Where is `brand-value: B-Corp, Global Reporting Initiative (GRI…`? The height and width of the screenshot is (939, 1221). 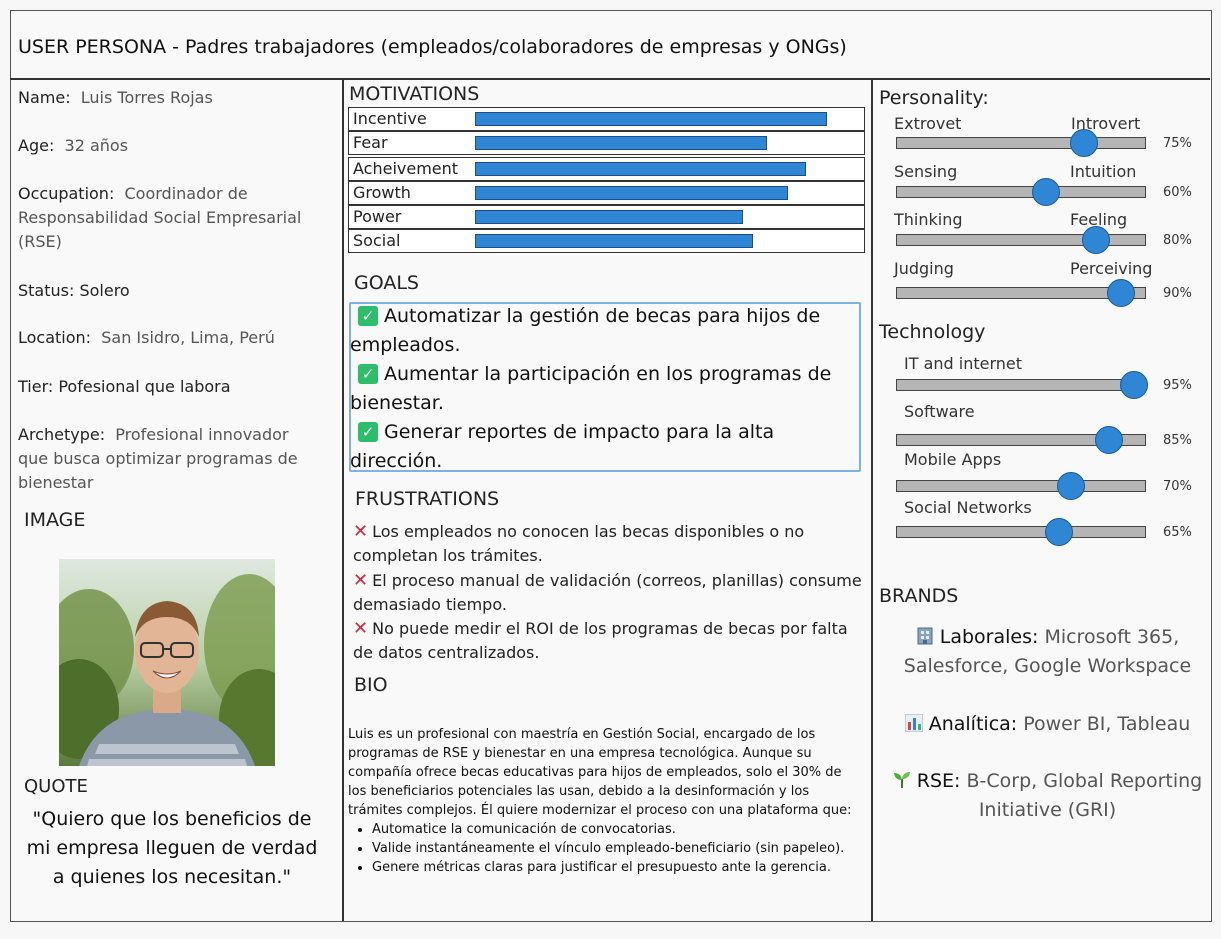 brand-value: B-Corp, Global Reporting Initiative (GRI… is located at coordinates (1084, 795).